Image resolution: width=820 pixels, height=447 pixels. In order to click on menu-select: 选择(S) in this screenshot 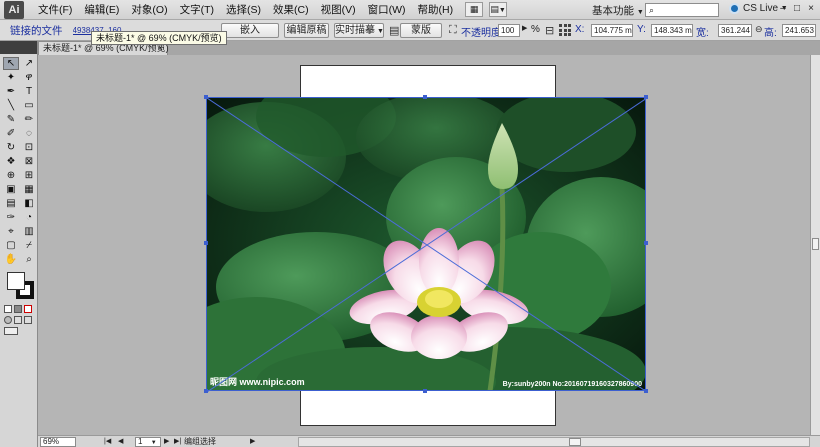, I will do `click(243, 9)`.